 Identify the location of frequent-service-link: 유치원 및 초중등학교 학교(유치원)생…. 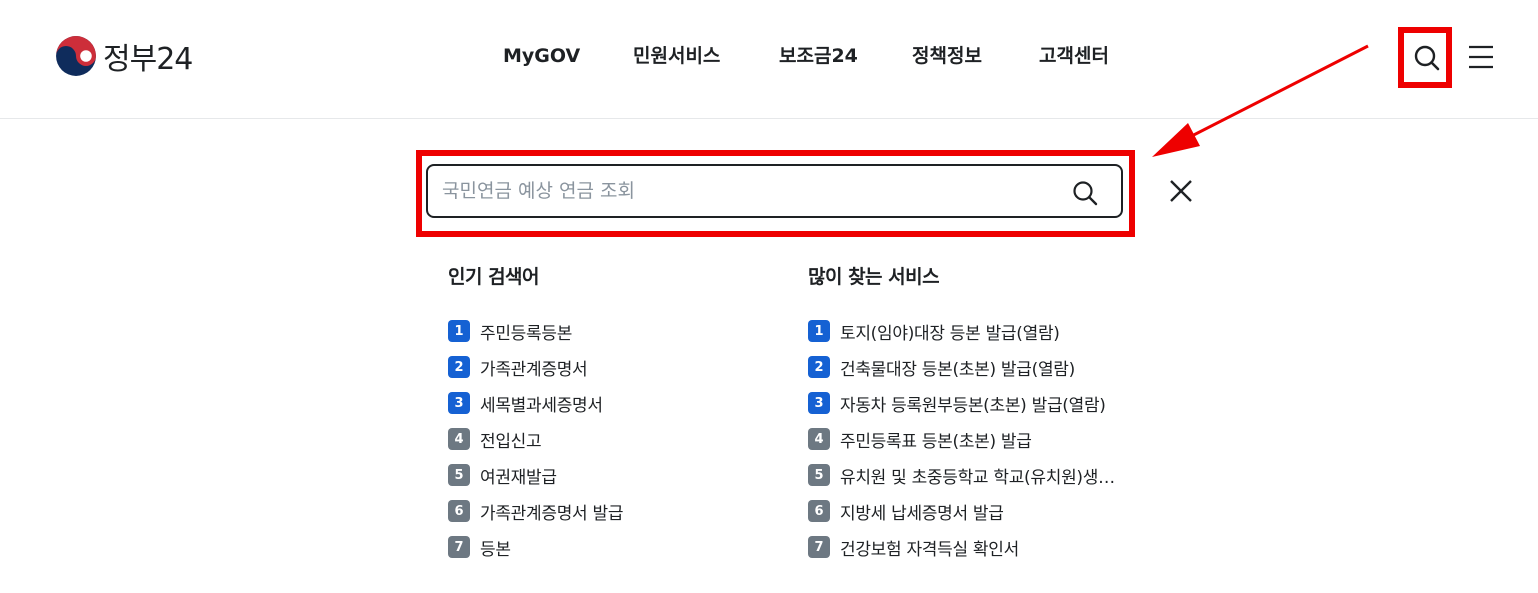
(977, 475).